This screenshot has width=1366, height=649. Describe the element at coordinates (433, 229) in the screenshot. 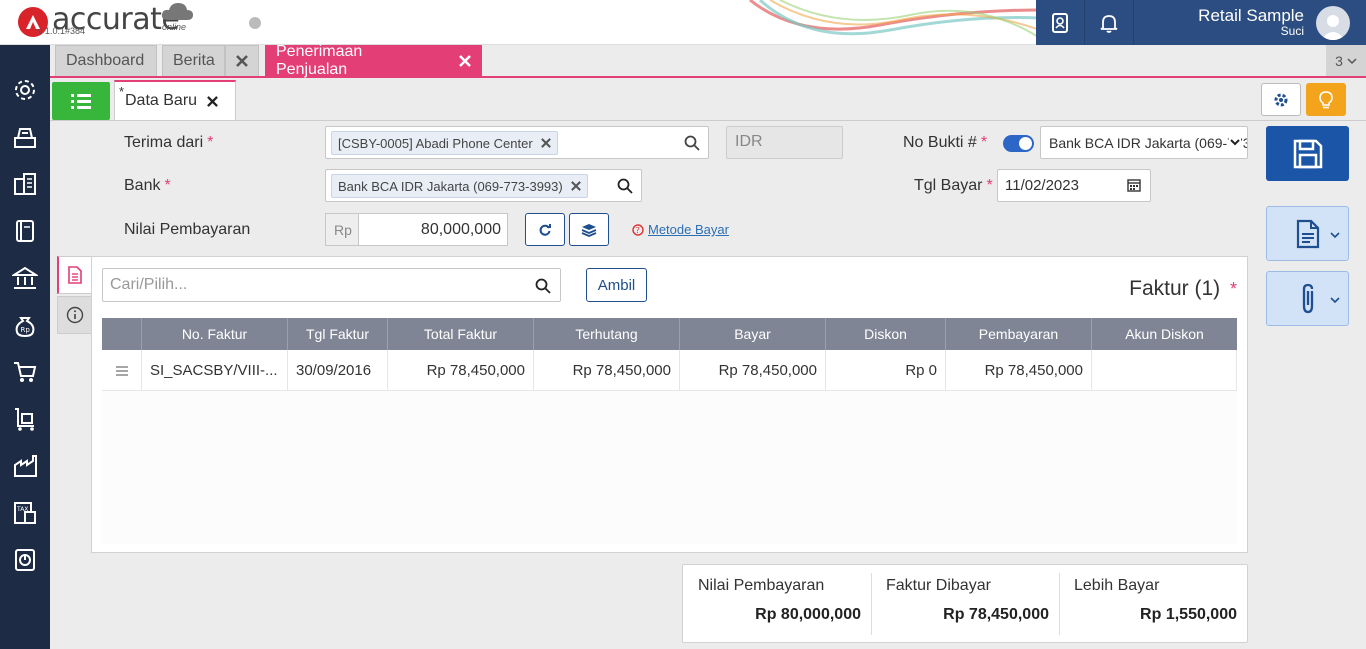

I see `nilai-pembayaran-input: 80,000,000` at that location.